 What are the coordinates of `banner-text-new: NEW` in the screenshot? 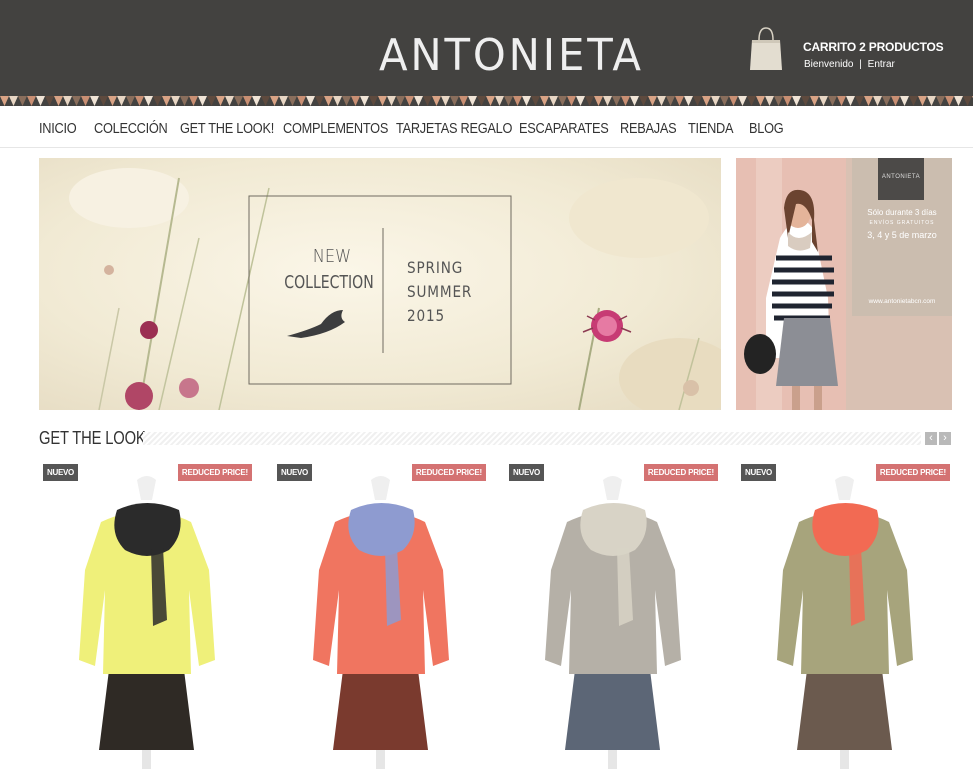 It's located at (332, 256).